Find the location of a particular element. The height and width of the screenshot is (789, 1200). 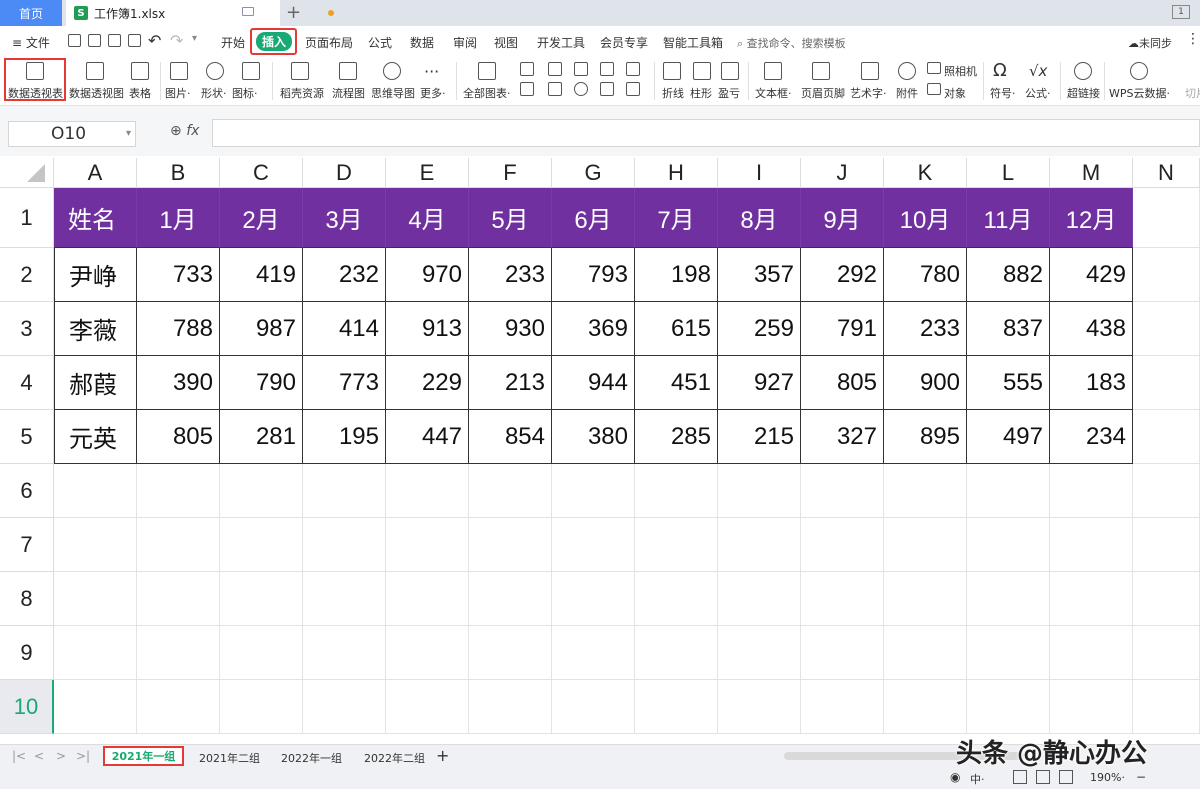

first-sheet-icon: |< is located at coordinates (19, 756).